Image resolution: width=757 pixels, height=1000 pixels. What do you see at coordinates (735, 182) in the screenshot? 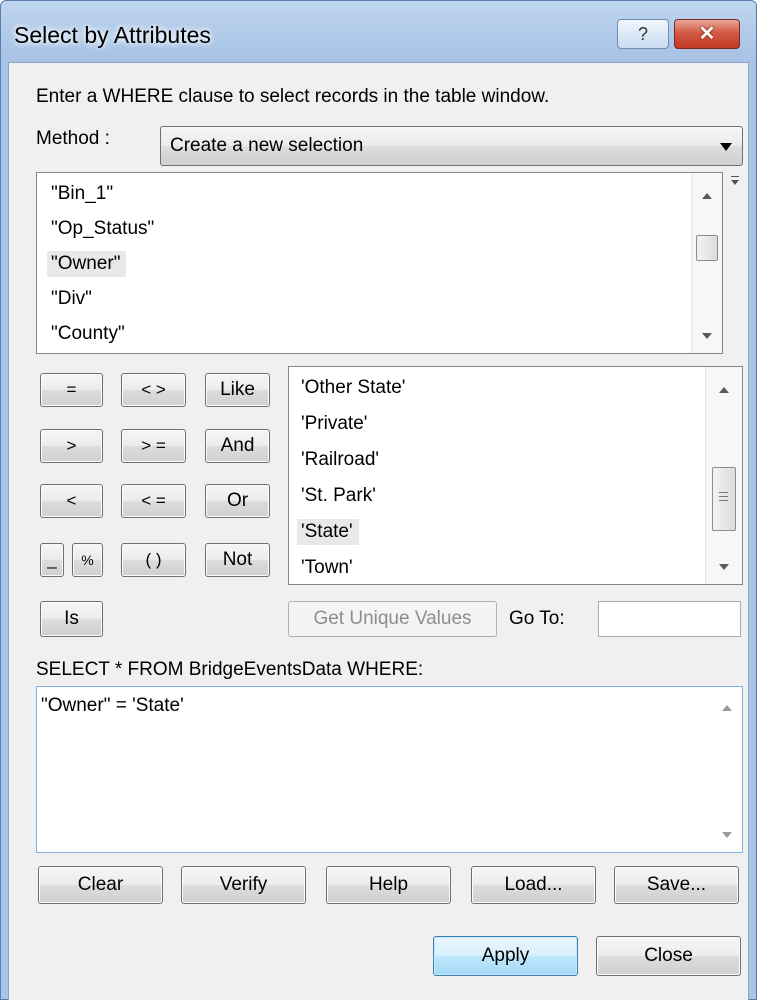
I see `sort-icon` at bounding box center [735, 182].